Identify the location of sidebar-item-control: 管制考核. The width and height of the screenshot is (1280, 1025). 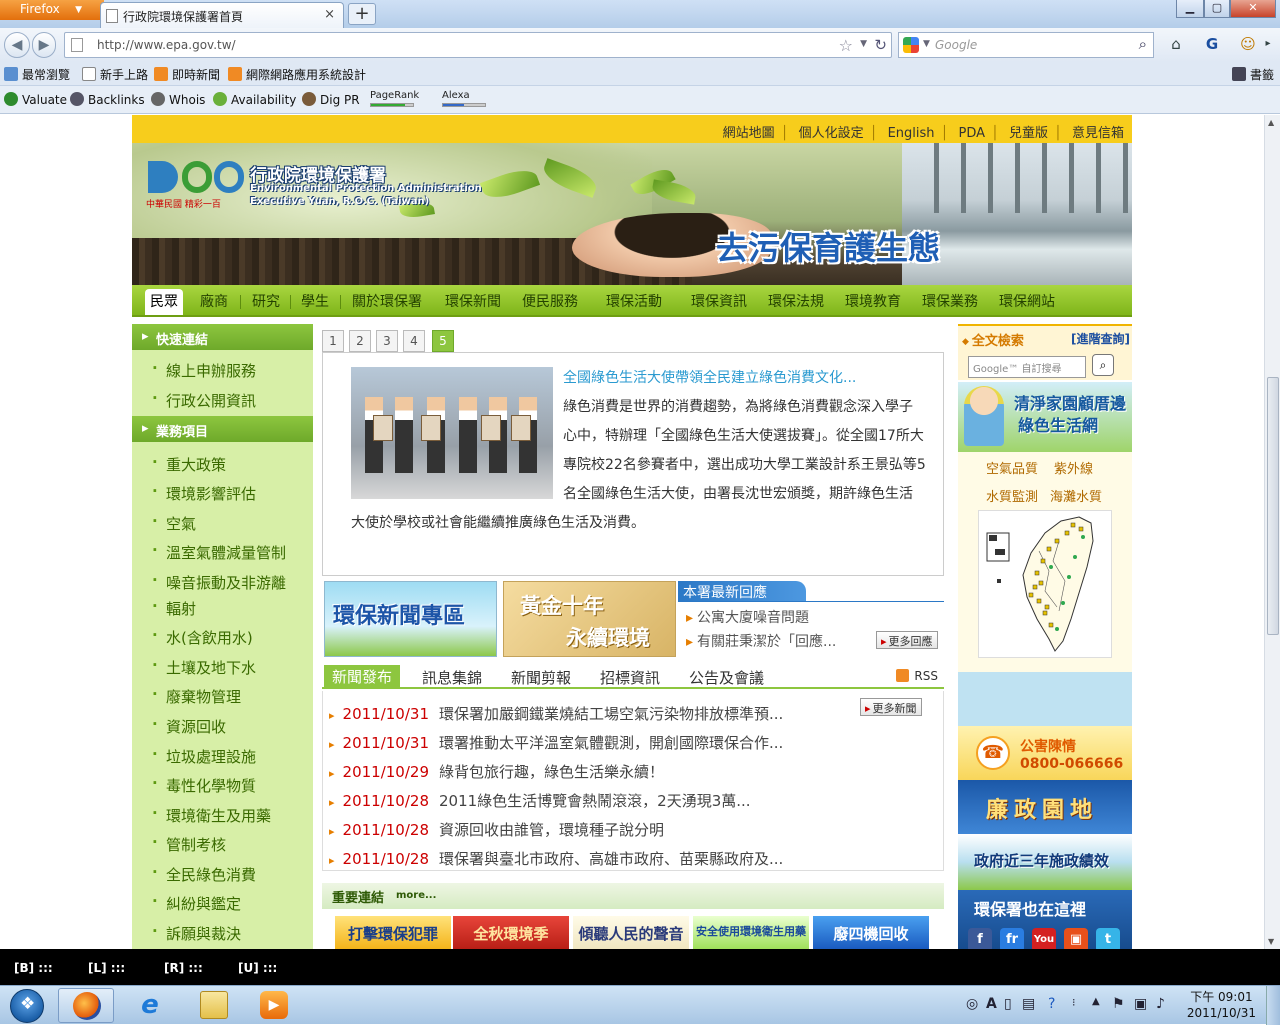
(189, 844).